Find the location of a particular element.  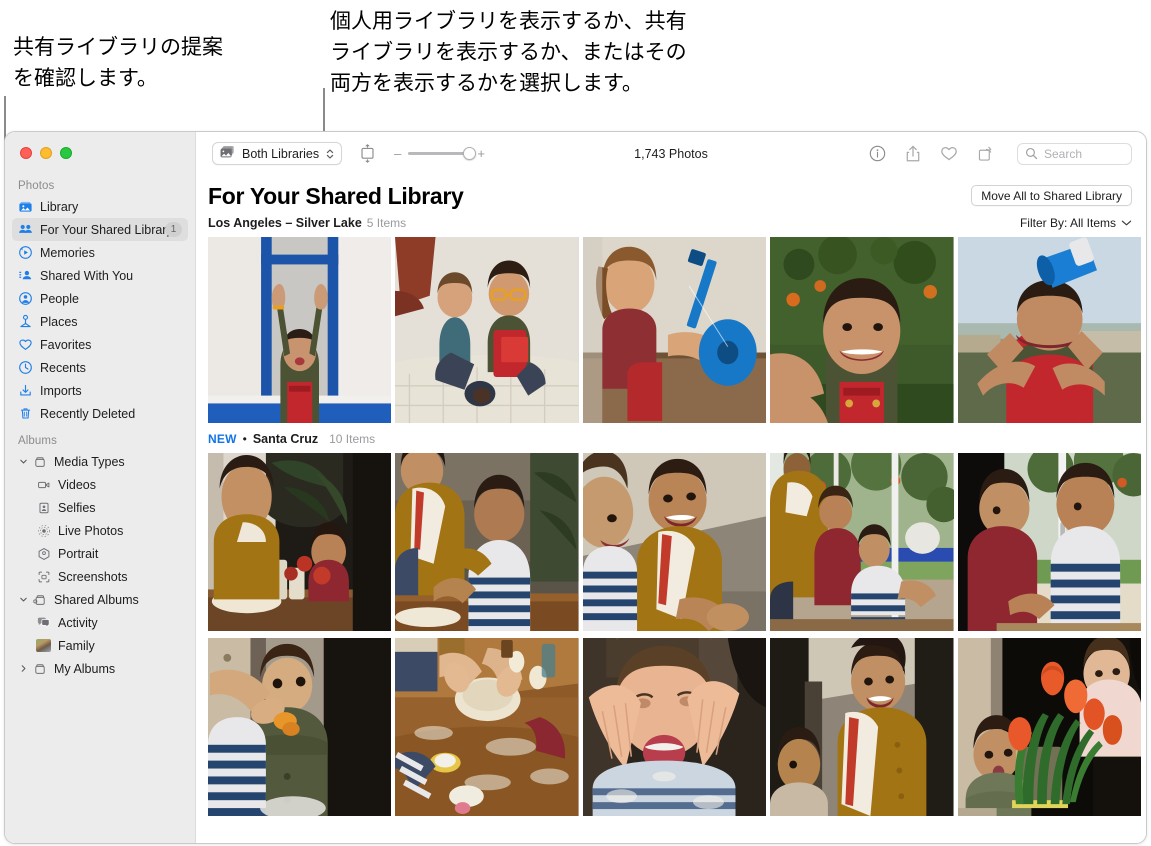

selfie-icon is located at coordinates (43, 507).